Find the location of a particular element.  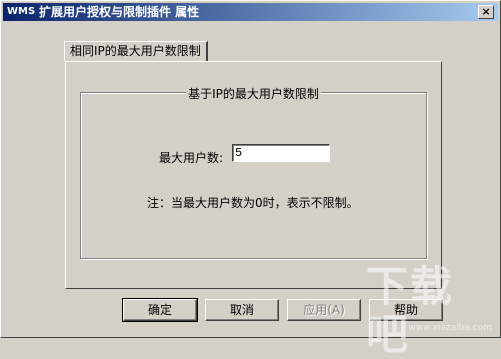

ok-button: 确定 is located at coordinates (160, 310).